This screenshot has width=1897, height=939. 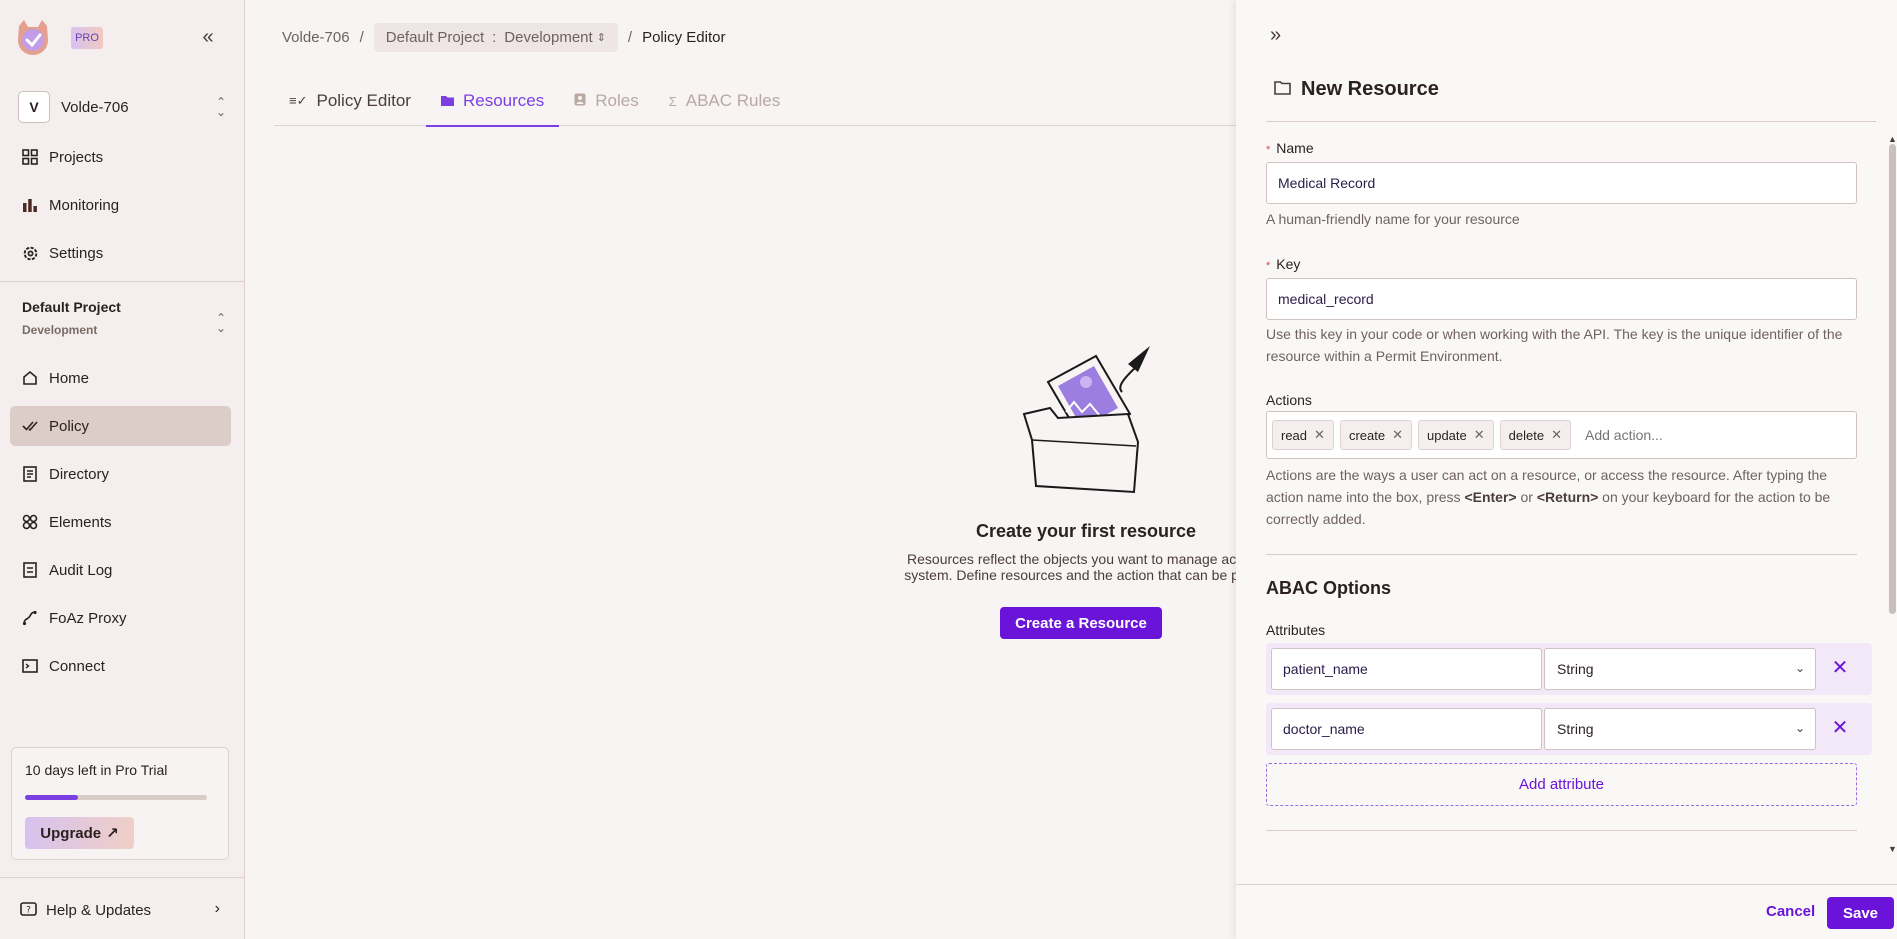 What do you see at coordinates (548, 37) in the screenshot?
I see `breadcrumb-env: Development` at bounding box center [548, 37].